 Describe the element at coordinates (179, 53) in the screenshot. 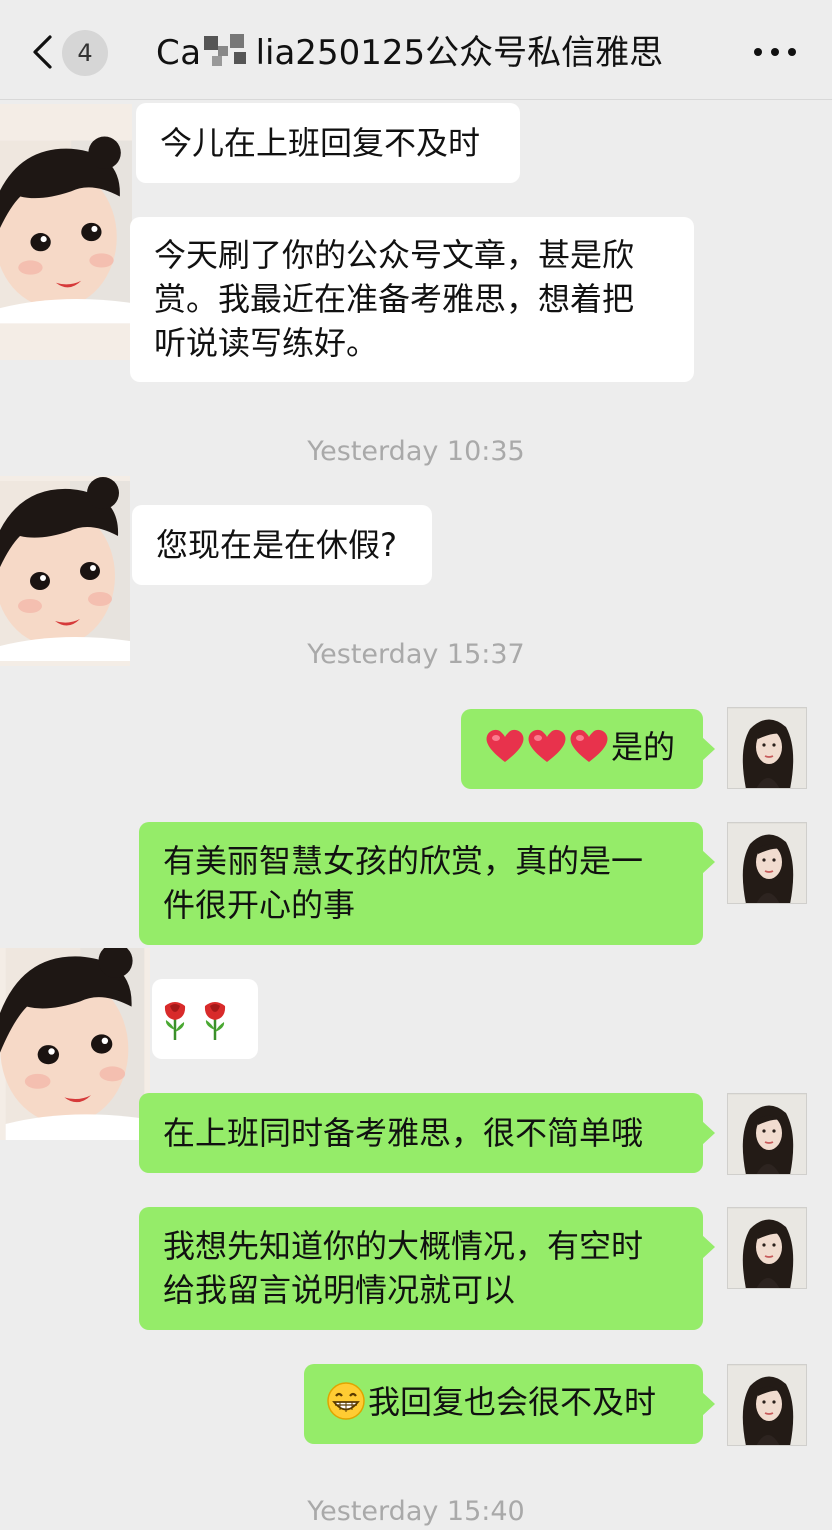

I see `chat-title-prefix: Ca` at that location.